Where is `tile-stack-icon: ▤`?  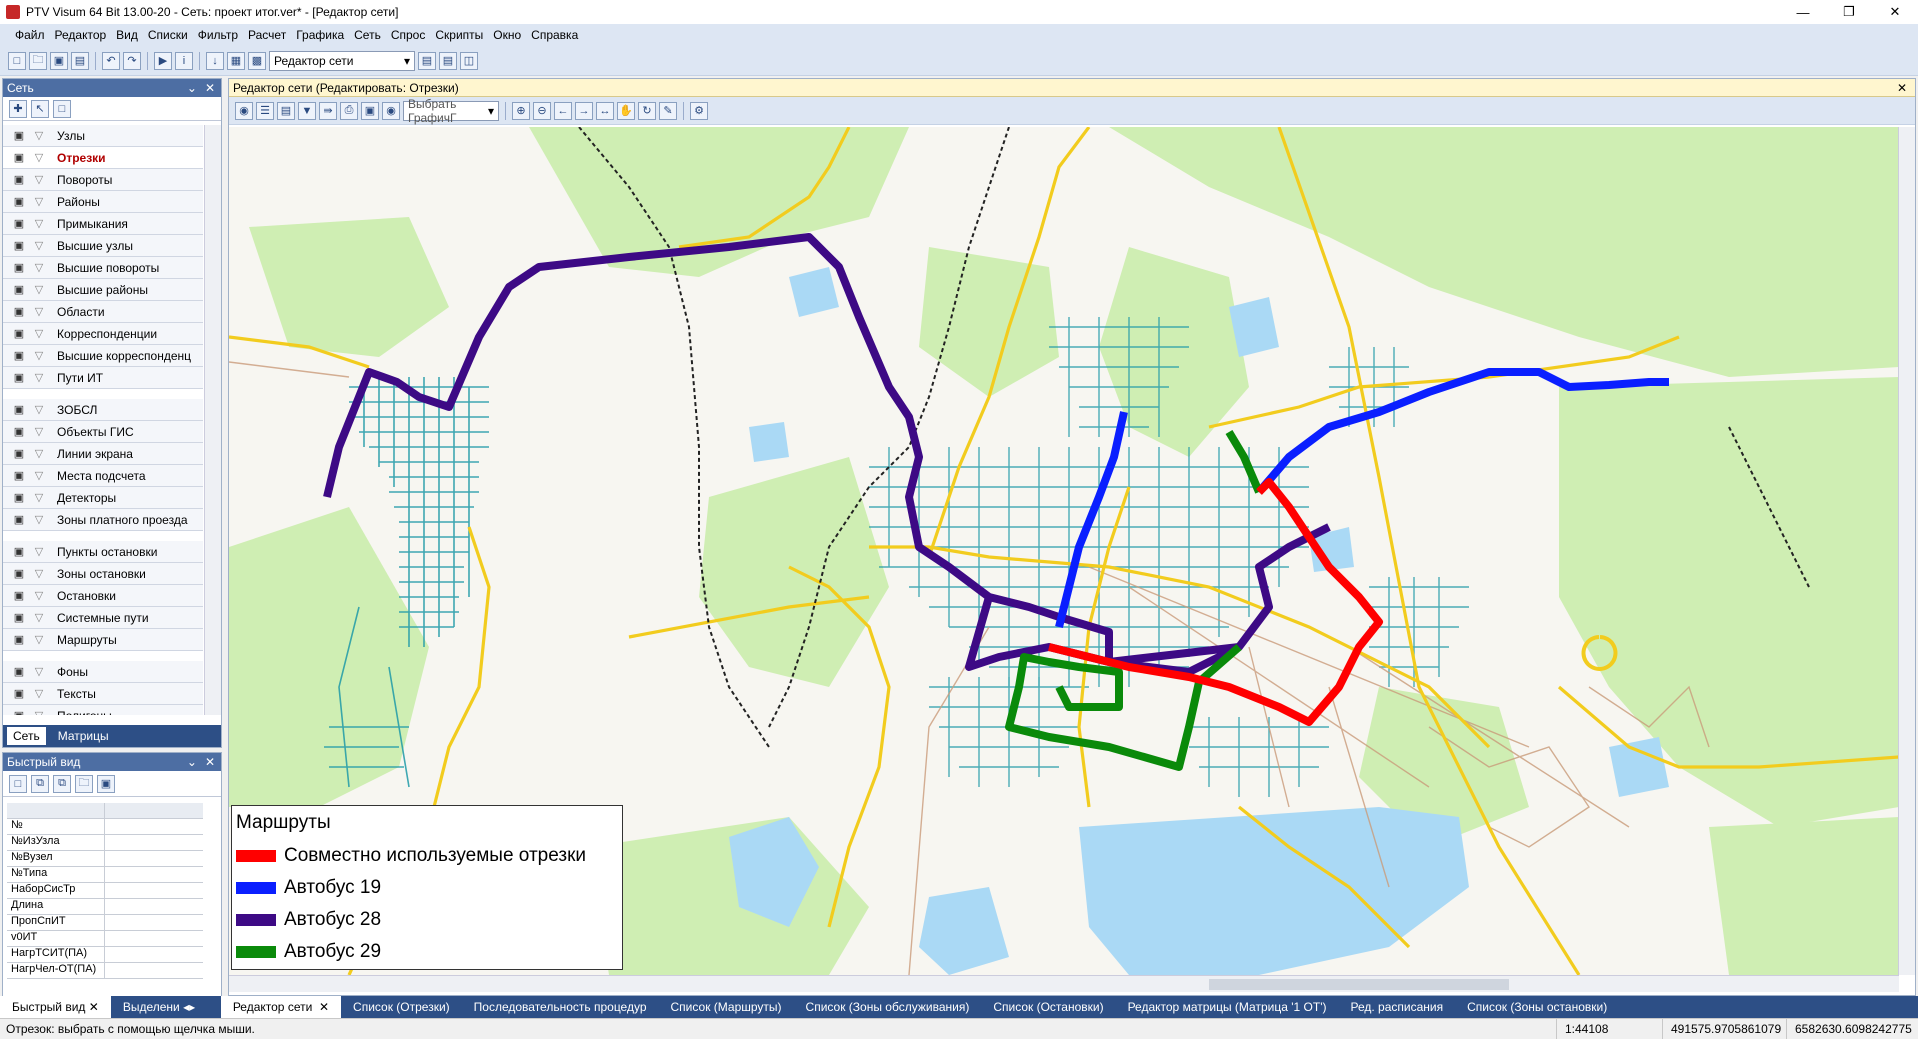
tile-stack-icon: ▤ is located at coordinates (448, 60).